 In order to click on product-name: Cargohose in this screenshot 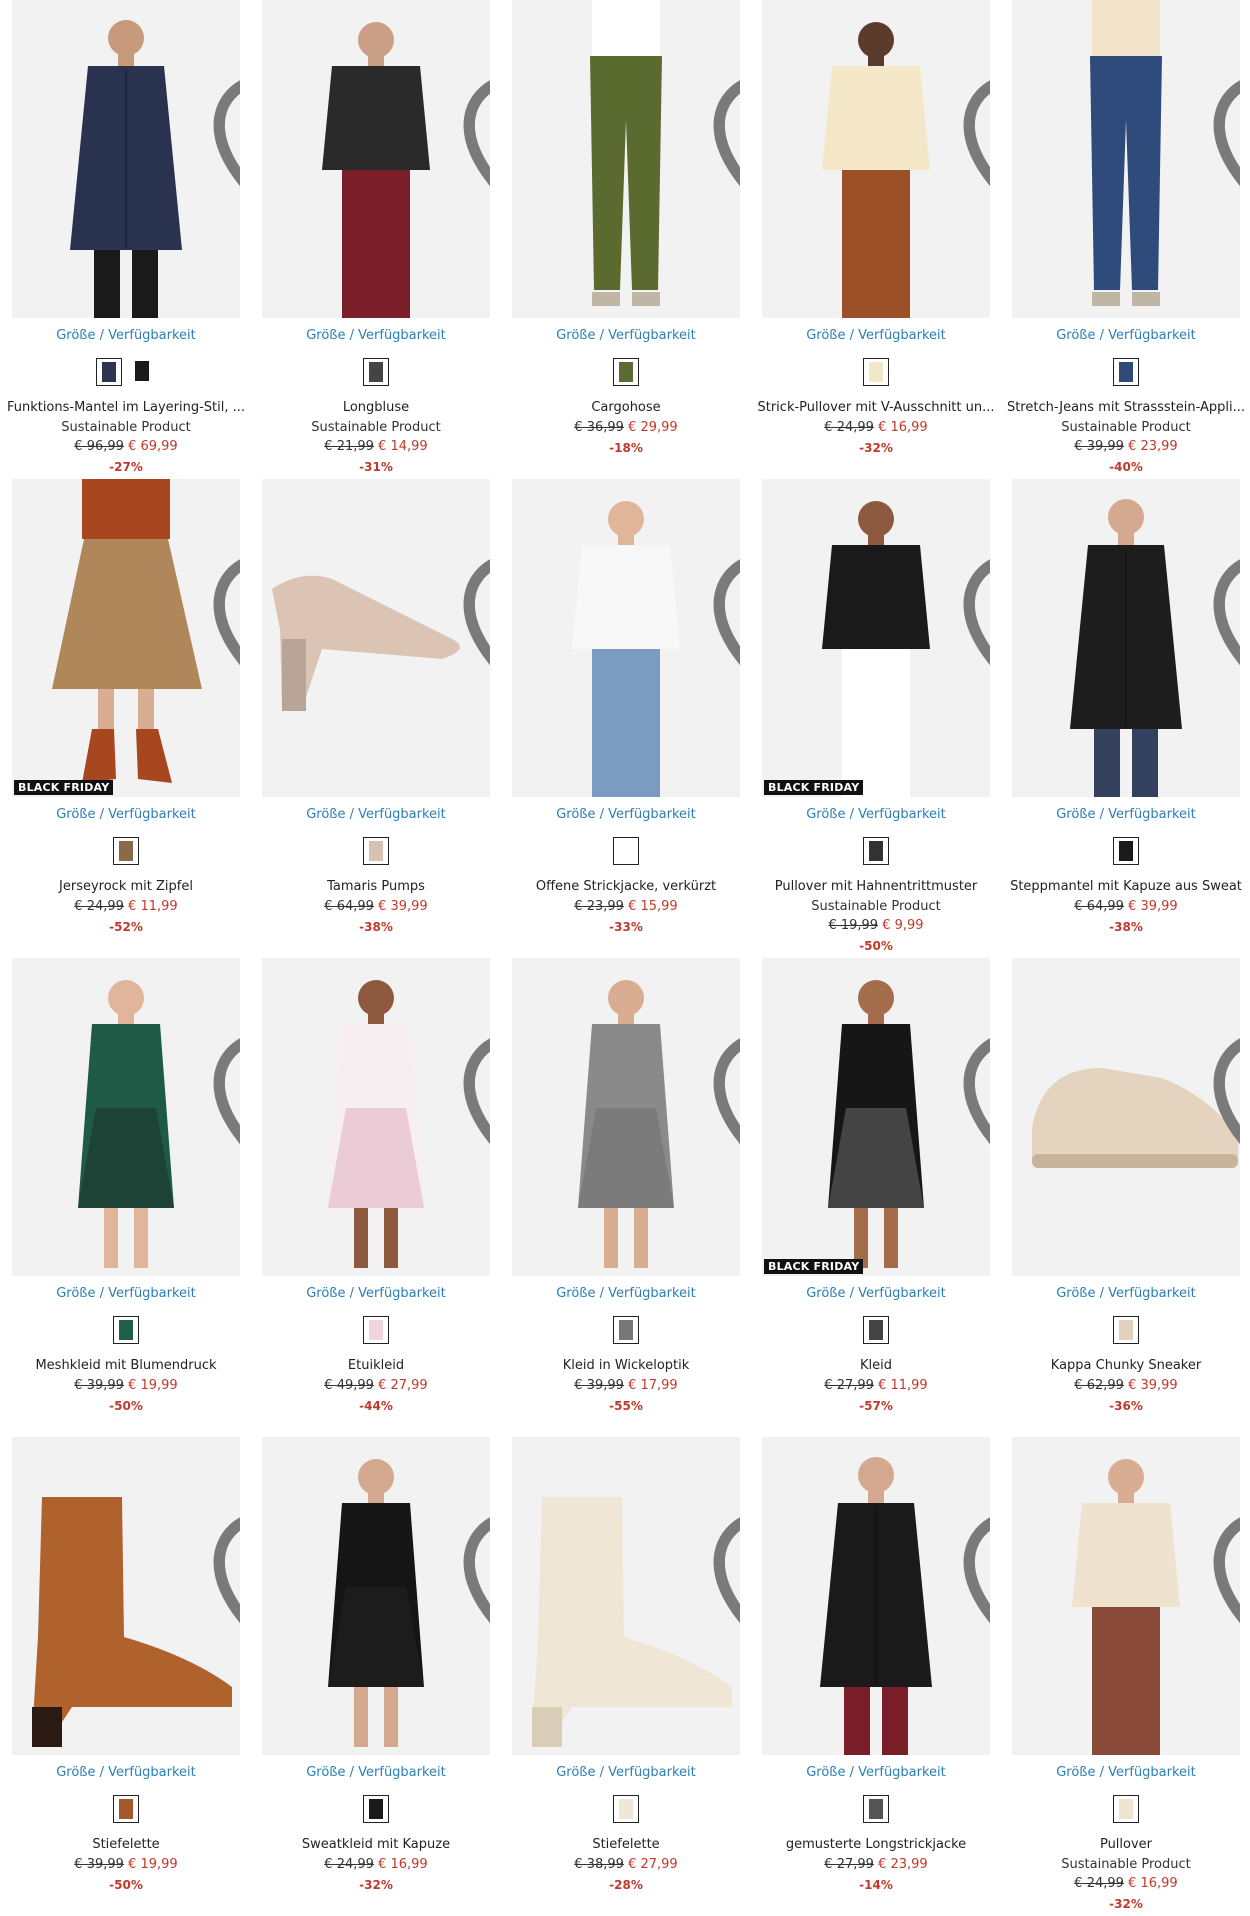, I will do `click(626, 408)`.